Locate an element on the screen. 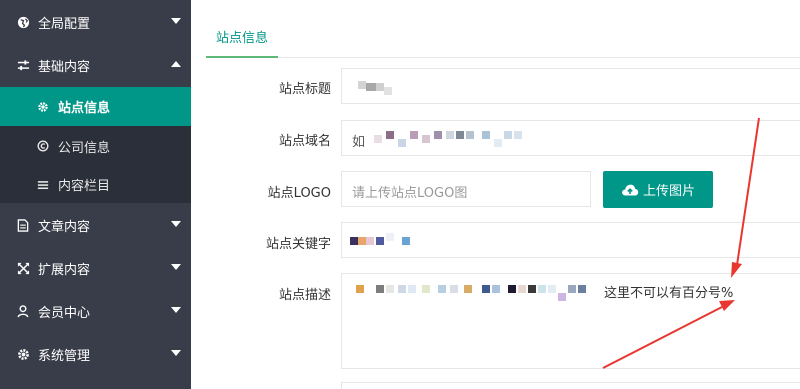 The image size is (800, 389). sidebar-subitem-label: 内容栏目 is located at coordinates (84, 186).